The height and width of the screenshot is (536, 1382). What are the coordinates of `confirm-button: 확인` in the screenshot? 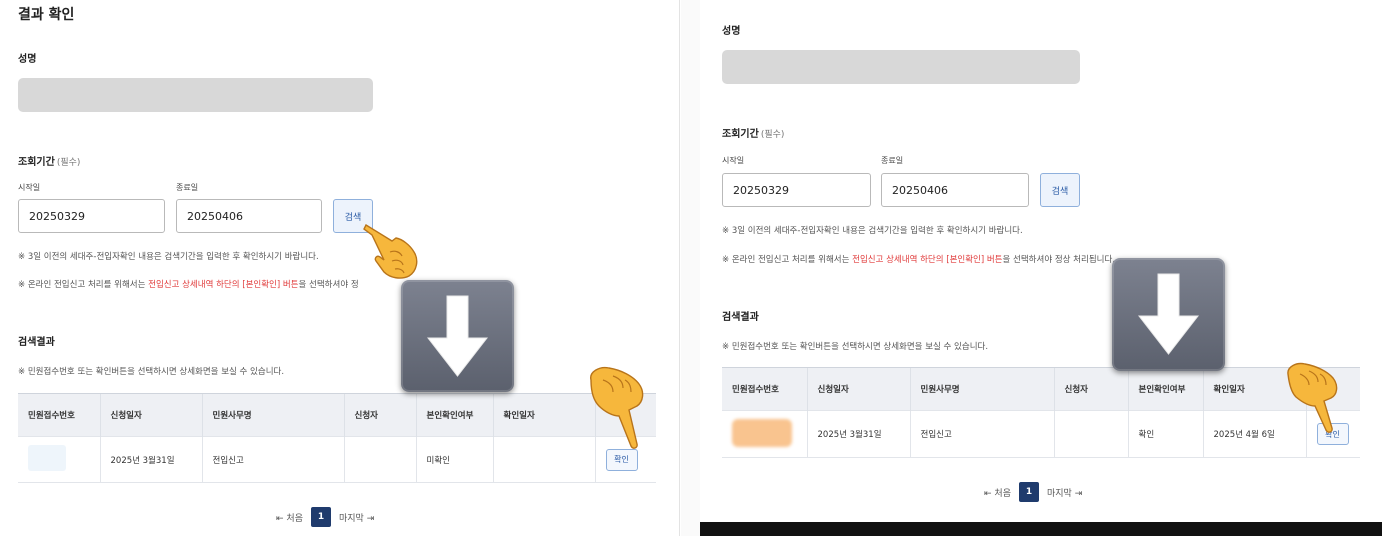 It's located at (621, 459).